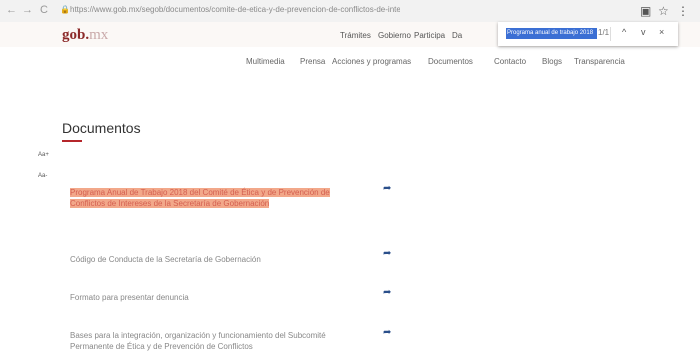 Image resolution: width=700 pixels, height=360 pixels. I want to click on subnav-acciones: Acciones y programas, so click(371, 61).